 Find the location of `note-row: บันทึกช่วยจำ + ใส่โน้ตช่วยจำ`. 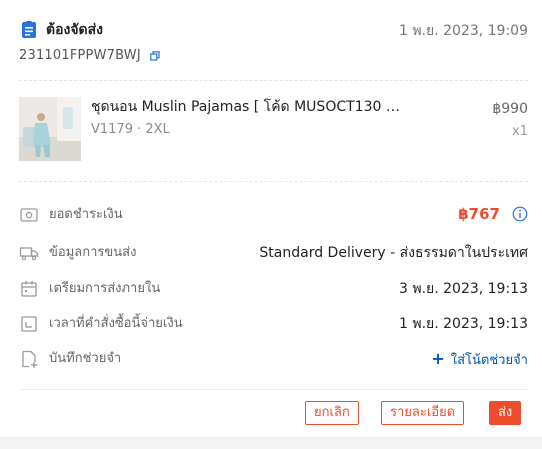

note-row: บันทึกช่วยจำ + ใส่โน้ตช่วยจำ is located at coordinates (273, 359).